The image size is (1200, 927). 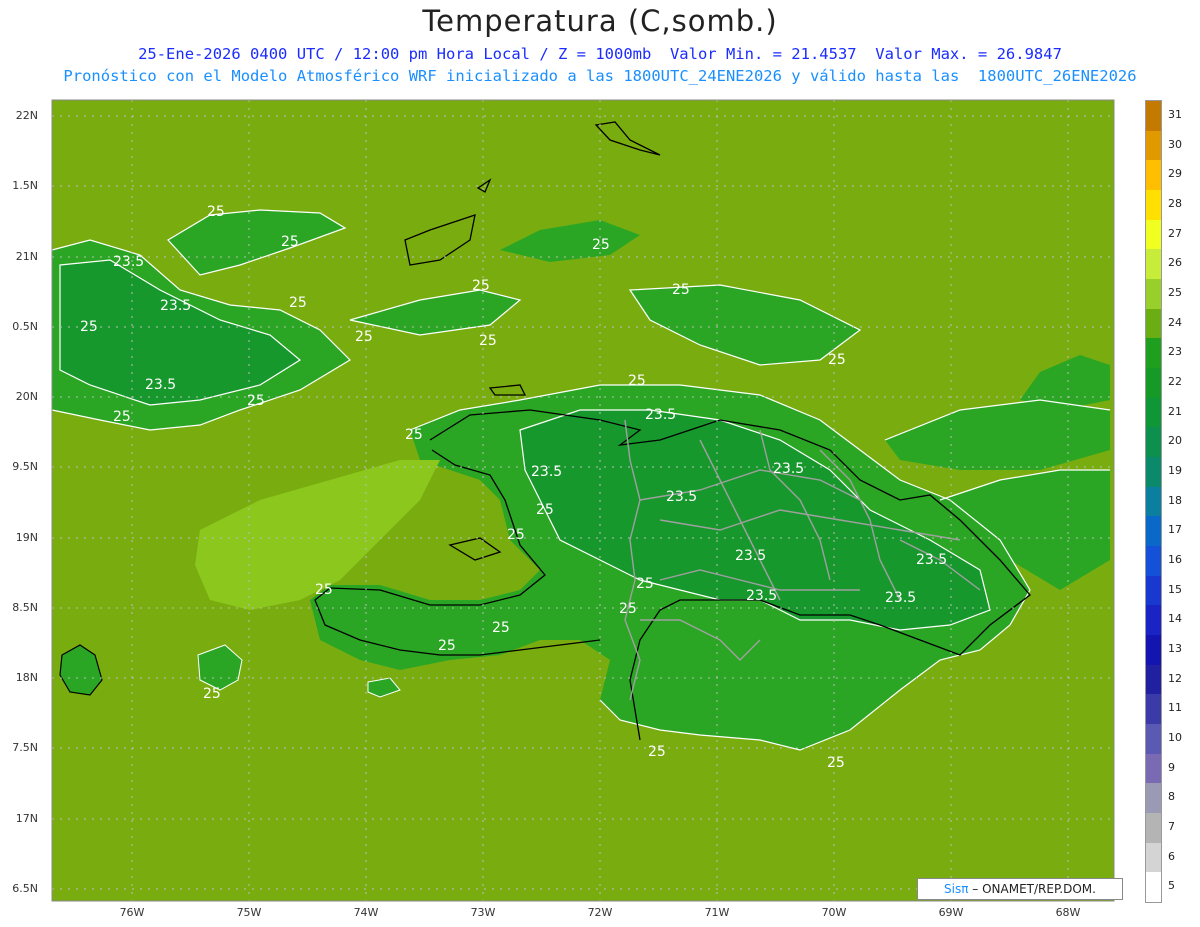 What do you see at coordinates (600, 912) in the screenshot?
I see `lon-label: 72W` at bounding box center [600, 912].